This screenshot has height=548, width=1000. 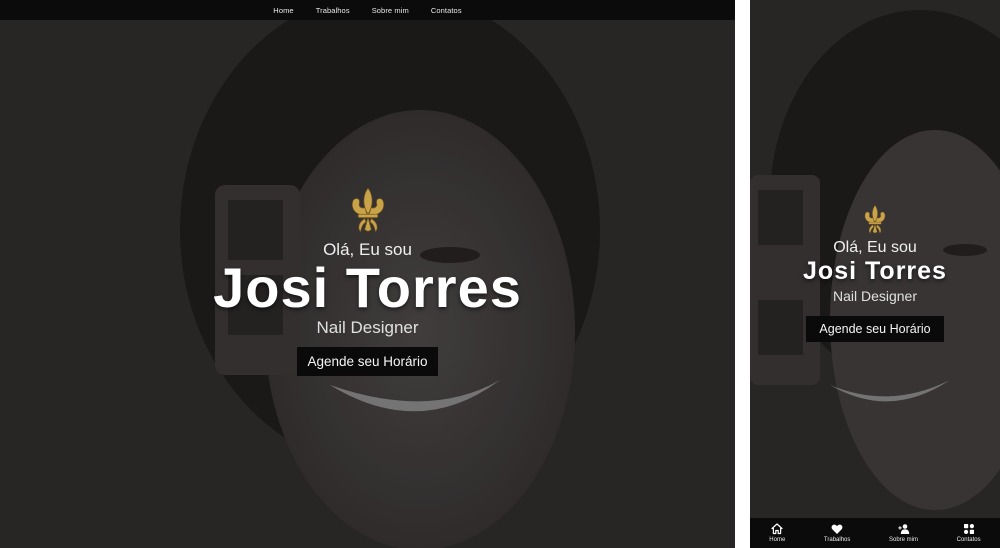 I want to click on hero-name: Josi Torres, so click(x=367, y=287).